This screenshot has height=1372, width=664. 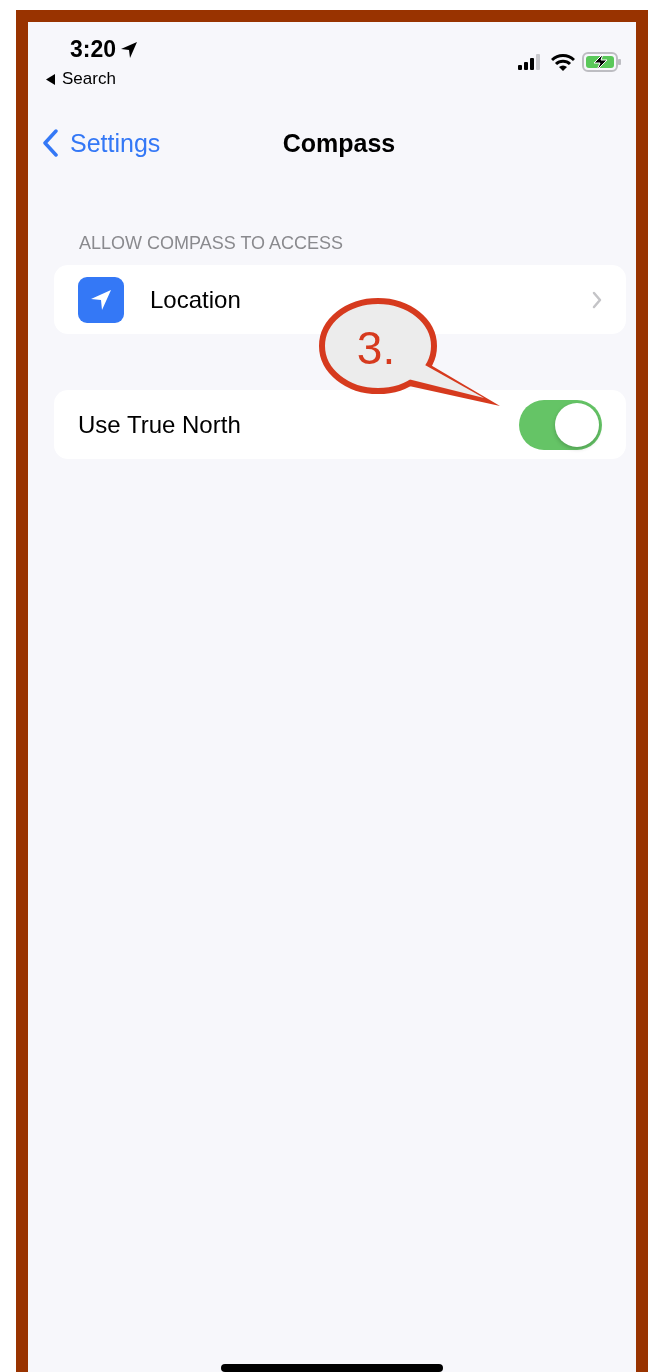 I want to click on back-chevron-icon, so click(x=50, y=143).